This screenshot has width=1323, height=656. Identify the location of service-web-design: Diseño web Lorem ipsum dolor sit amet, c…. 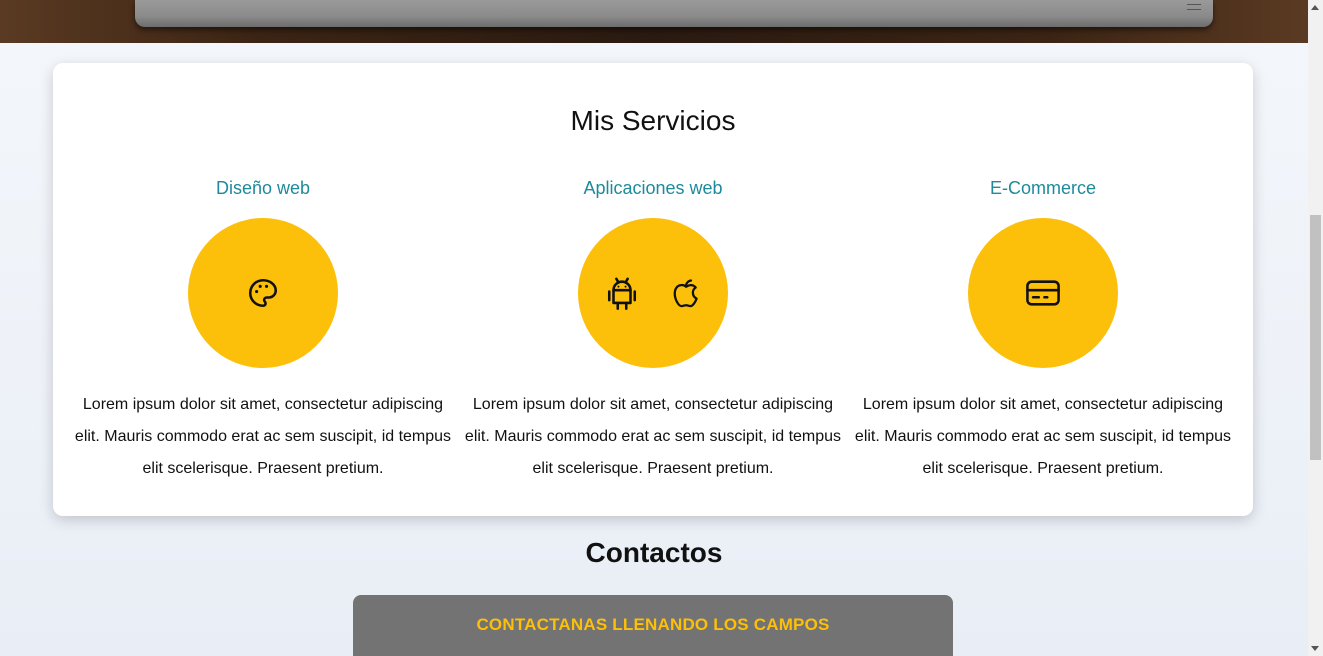
(263, 330).